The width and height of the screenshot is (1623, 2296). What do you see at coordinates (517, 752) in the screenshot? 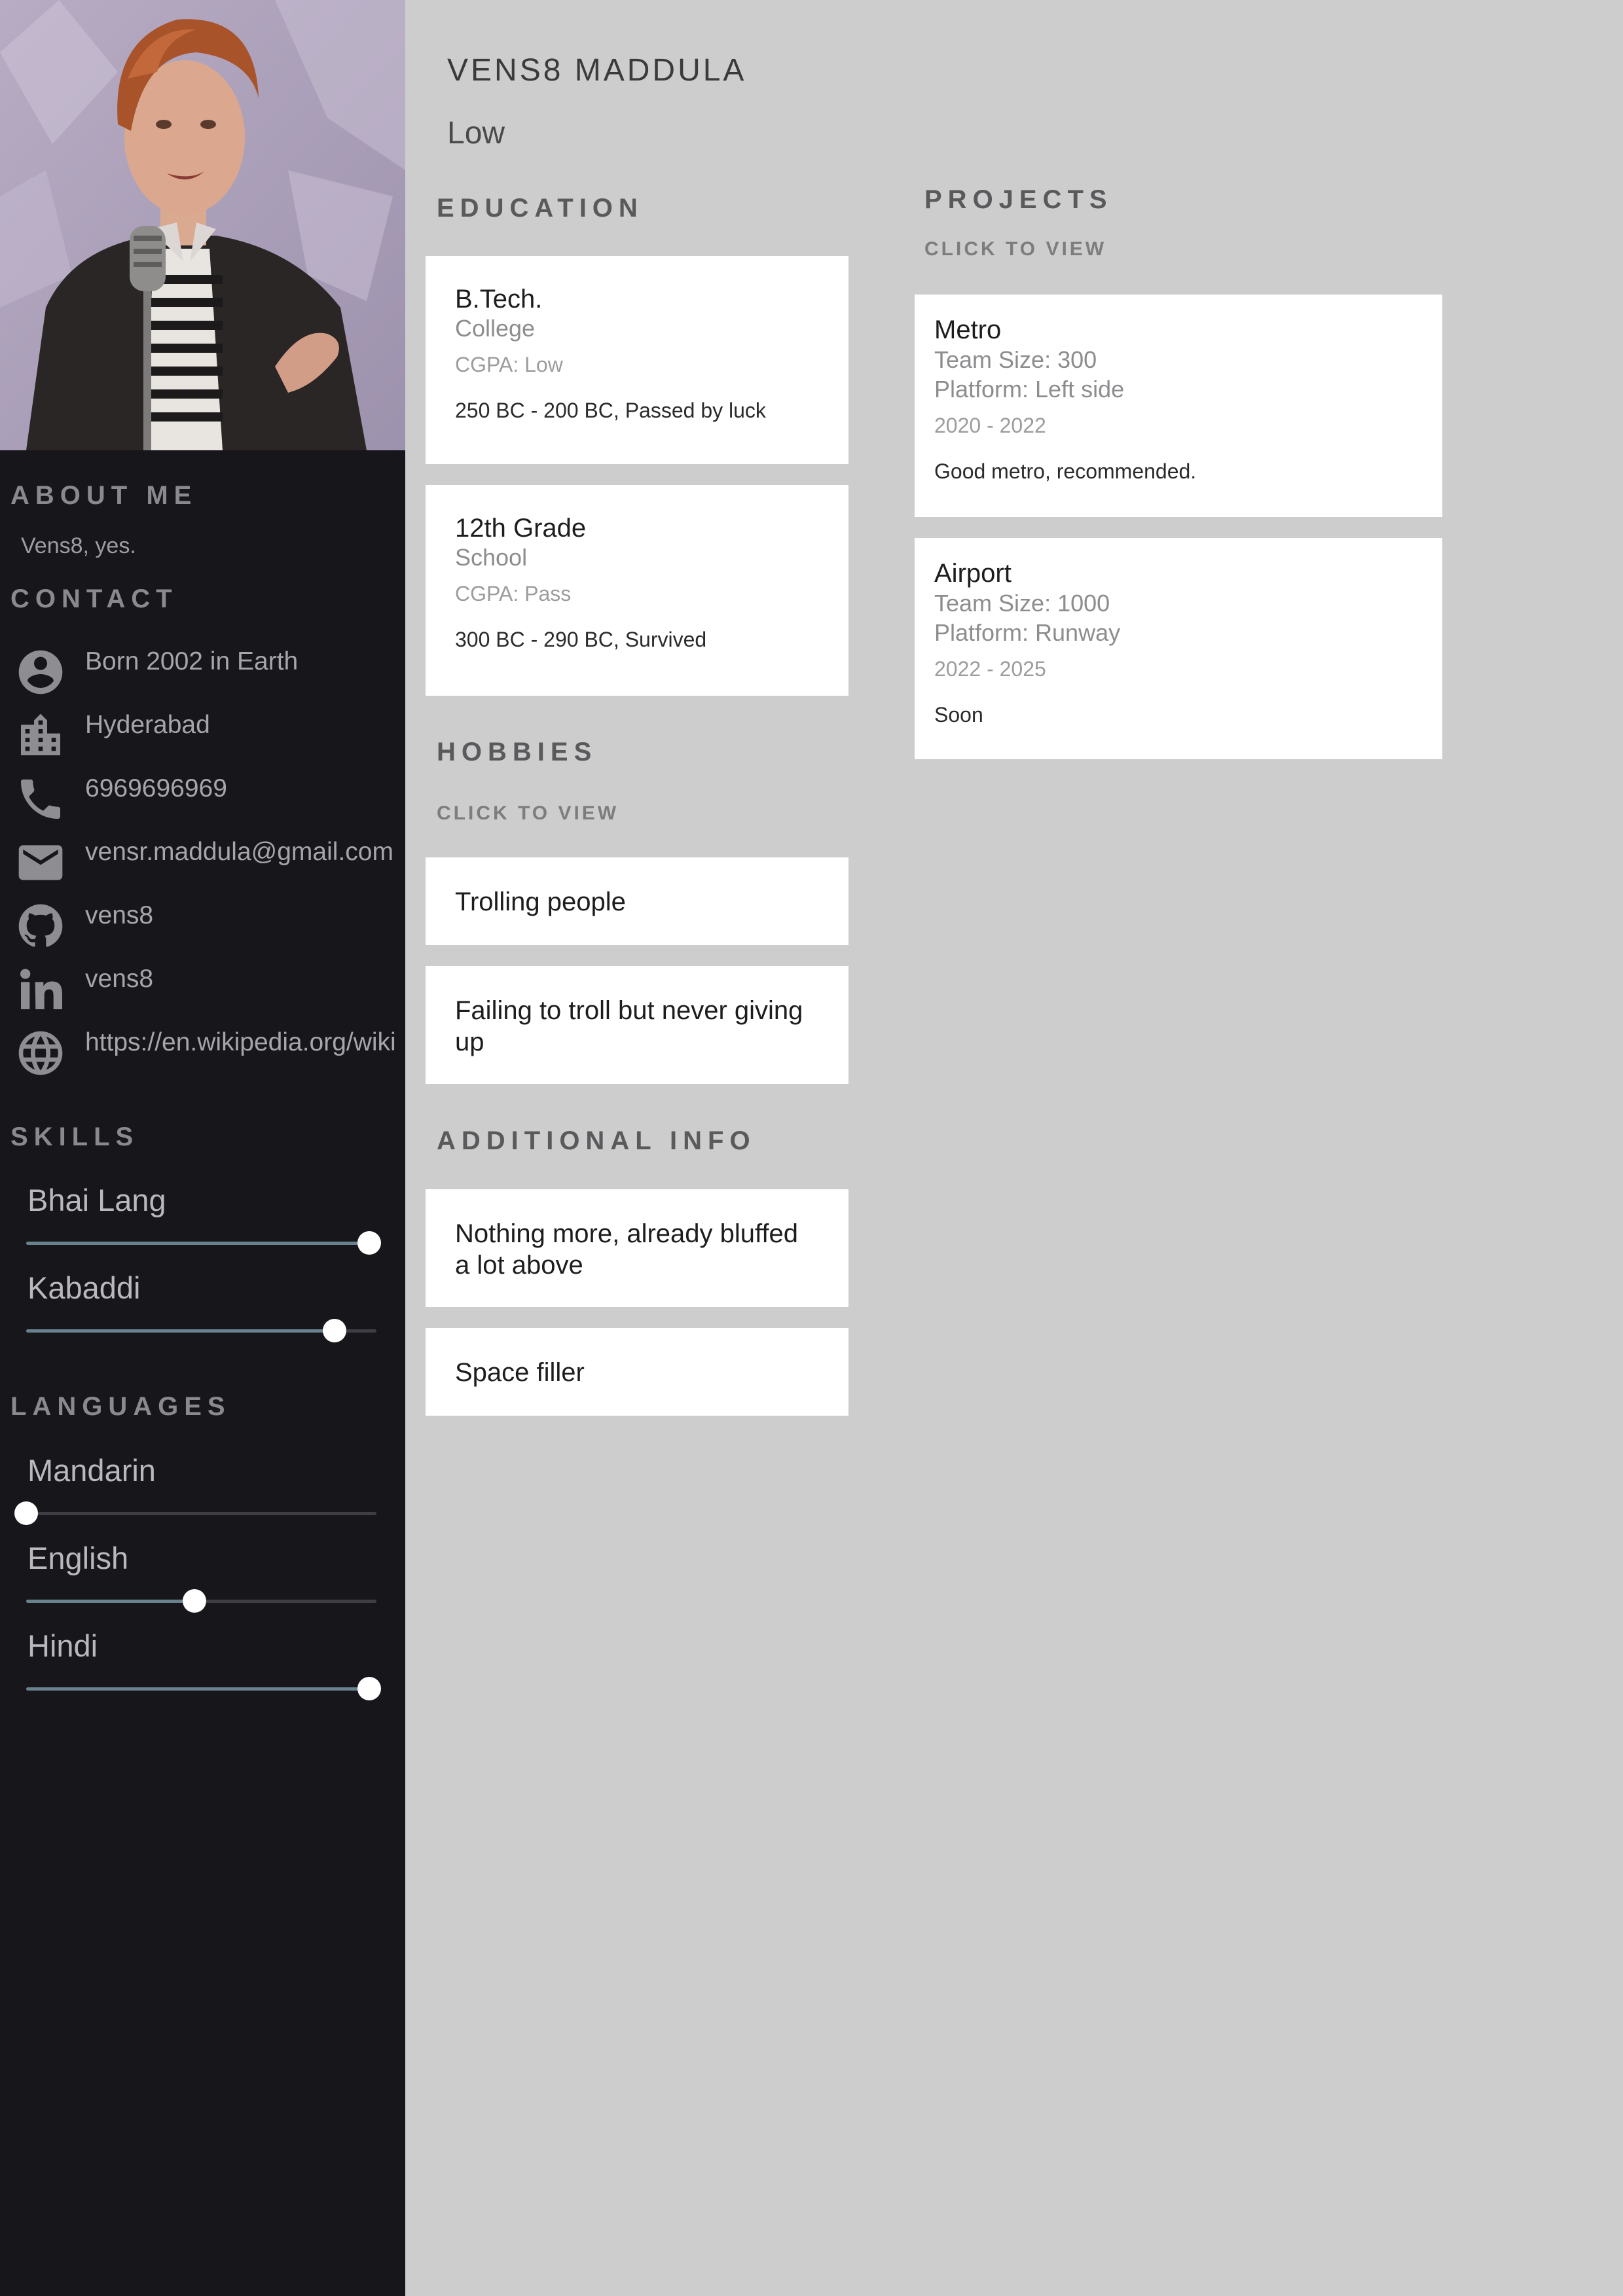
I see `hobbies-heading: HOBBIES` at bounding box center [517, 752].